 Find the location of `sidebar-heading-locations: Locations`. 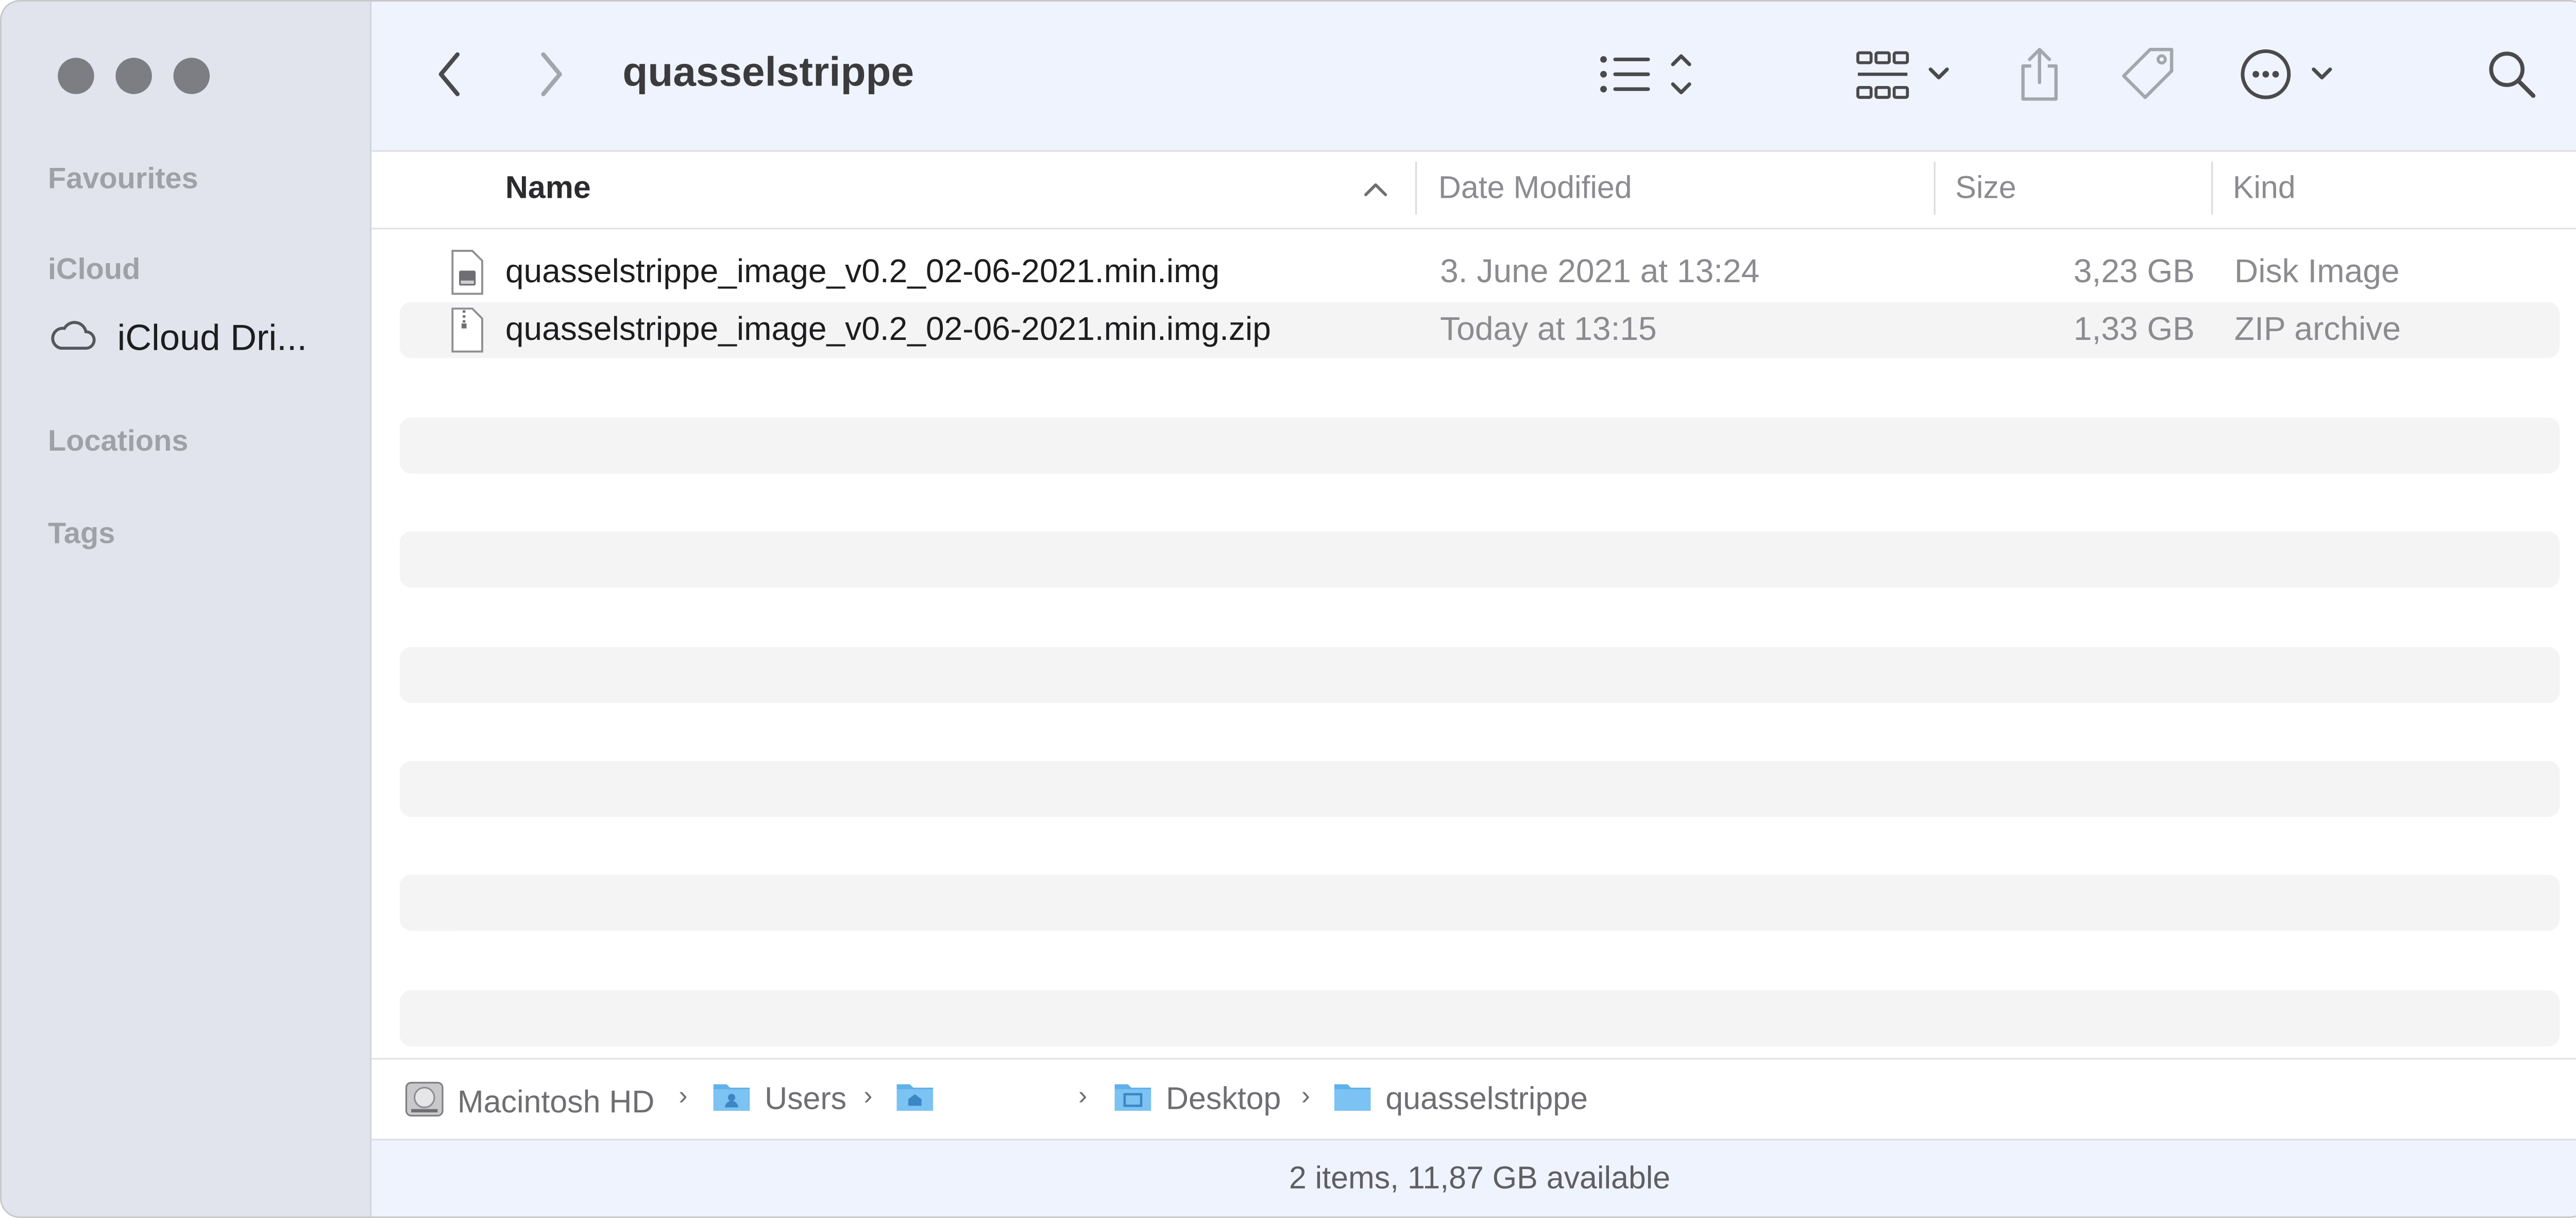

sidebar-heading-locations: Locations is located at coordinates (118, 441).